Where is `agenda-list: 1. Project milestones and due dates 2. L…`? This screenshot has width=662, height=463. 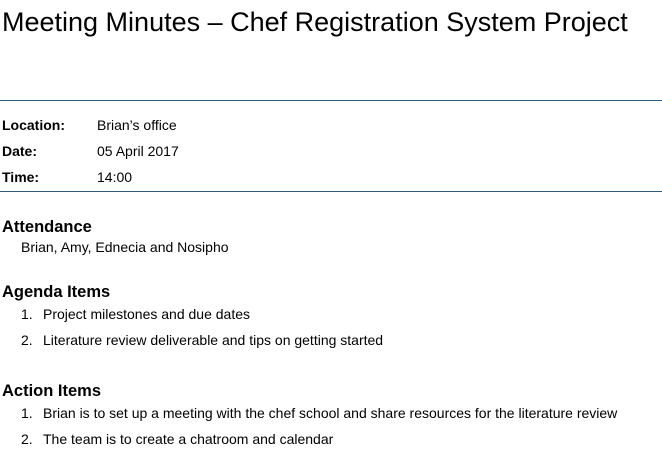
agenda-list: 1. Project milestones and due dates 2. L… is located at coordinates (191, 327).